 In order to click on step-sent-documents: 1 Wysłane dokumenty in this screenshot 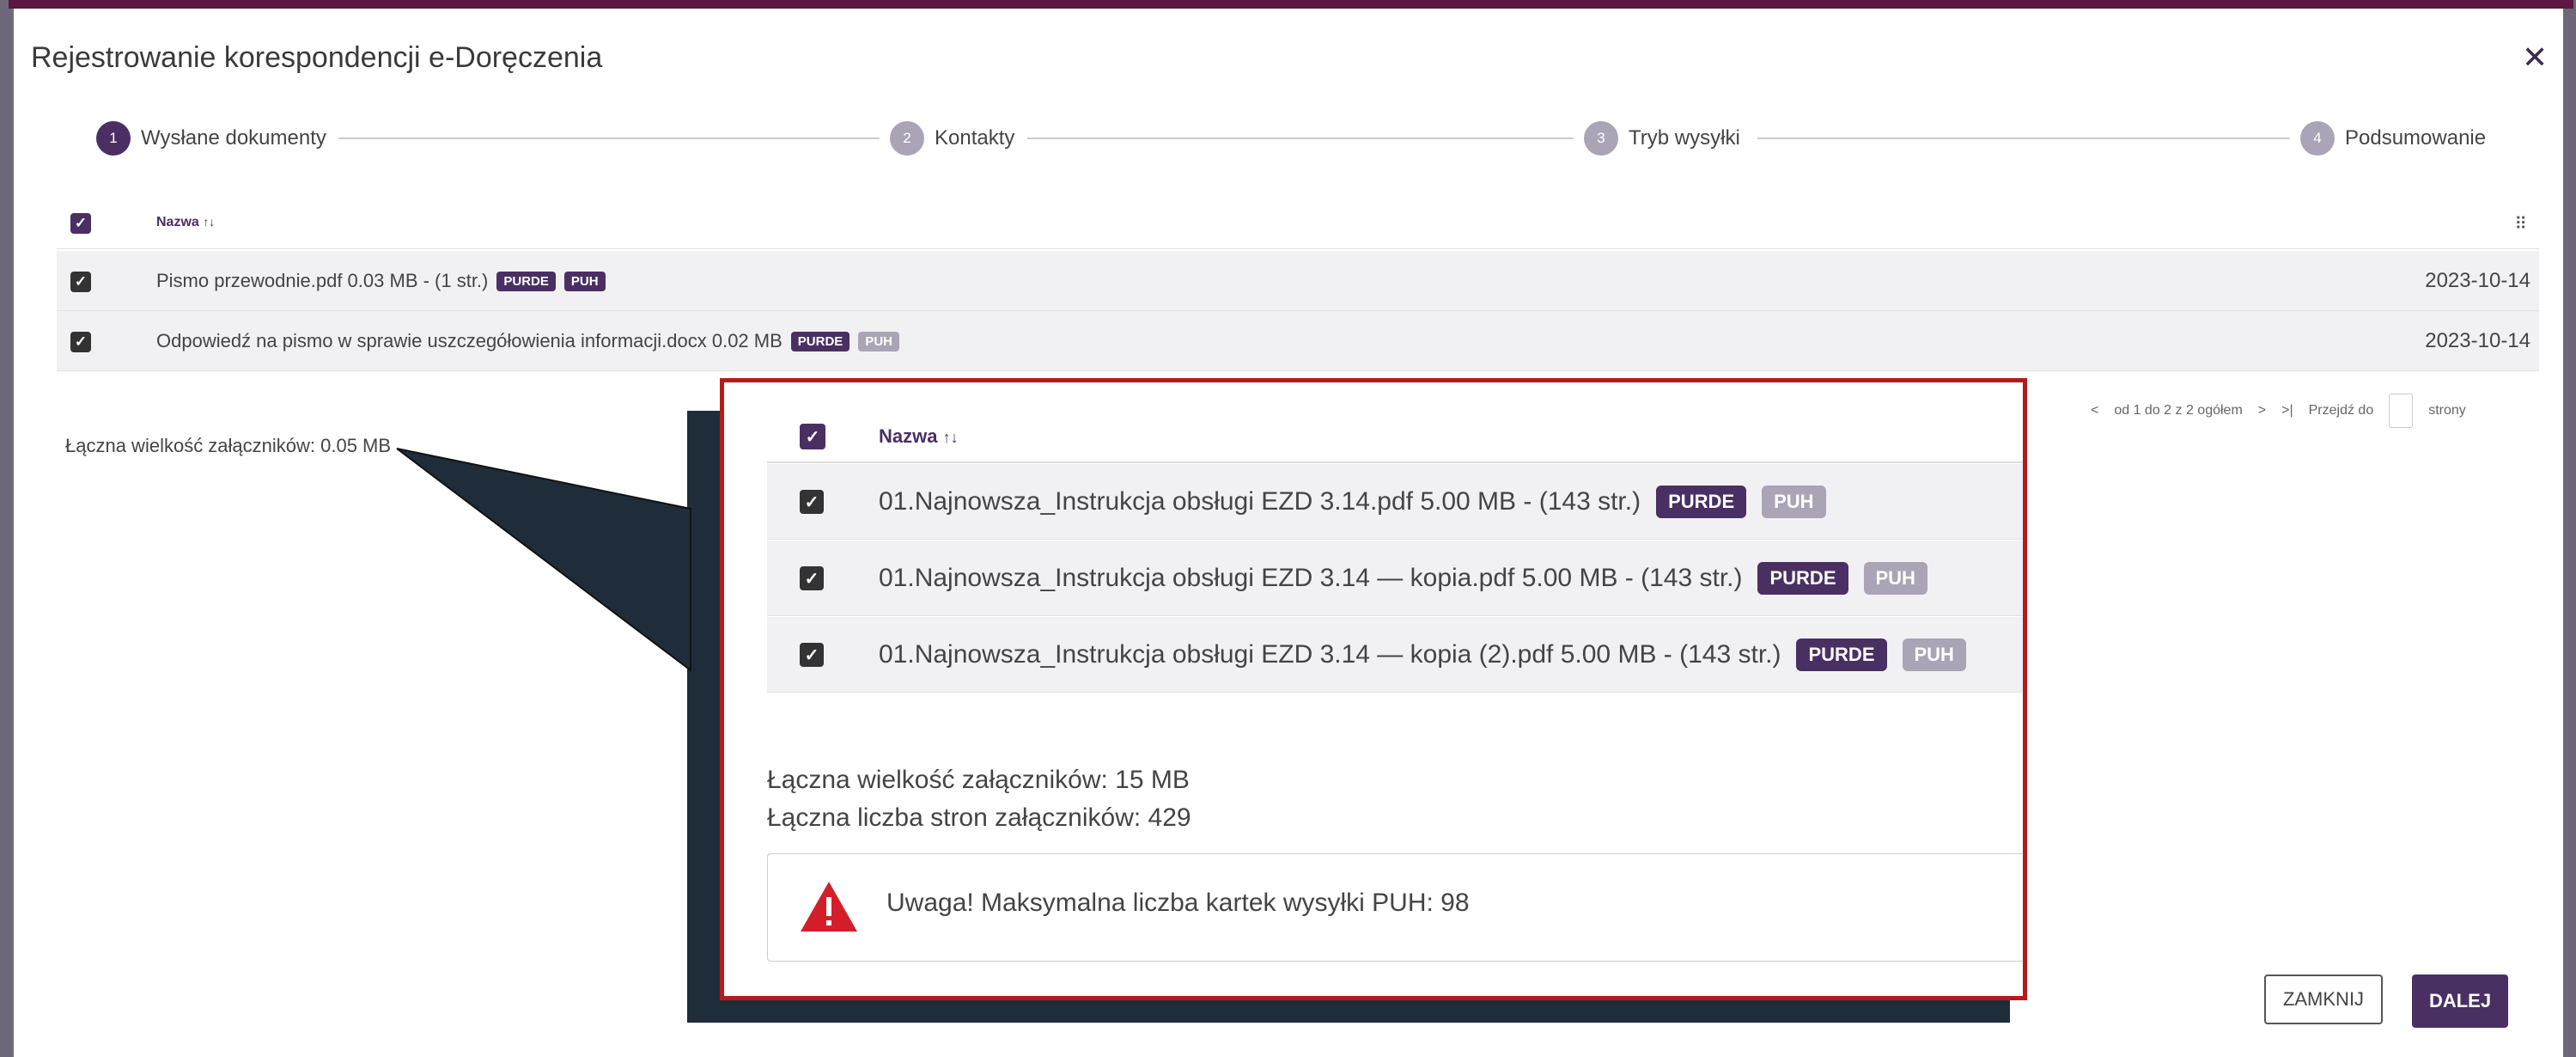, I will do `click(211, 138)`.